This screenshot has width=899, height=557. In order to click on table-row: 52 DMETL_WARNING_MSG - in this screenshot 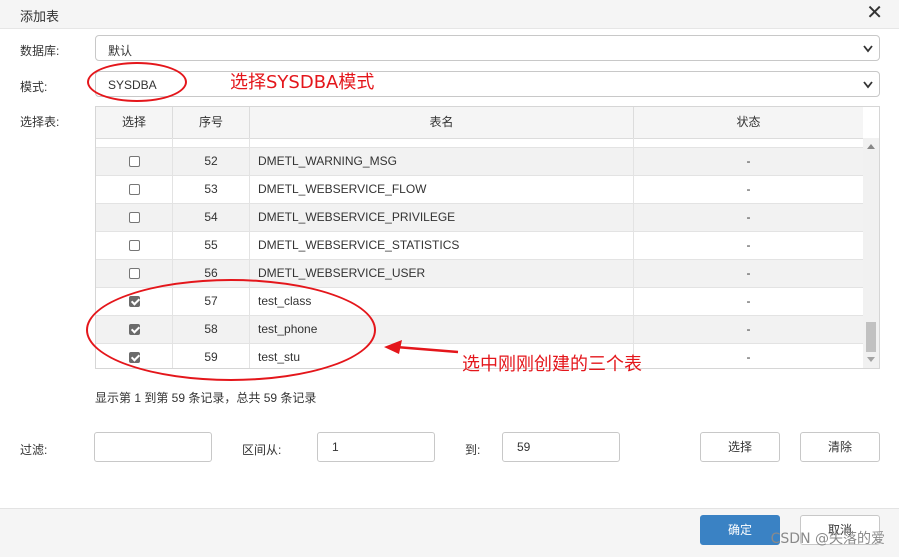, I will do `click(479, 162)`.